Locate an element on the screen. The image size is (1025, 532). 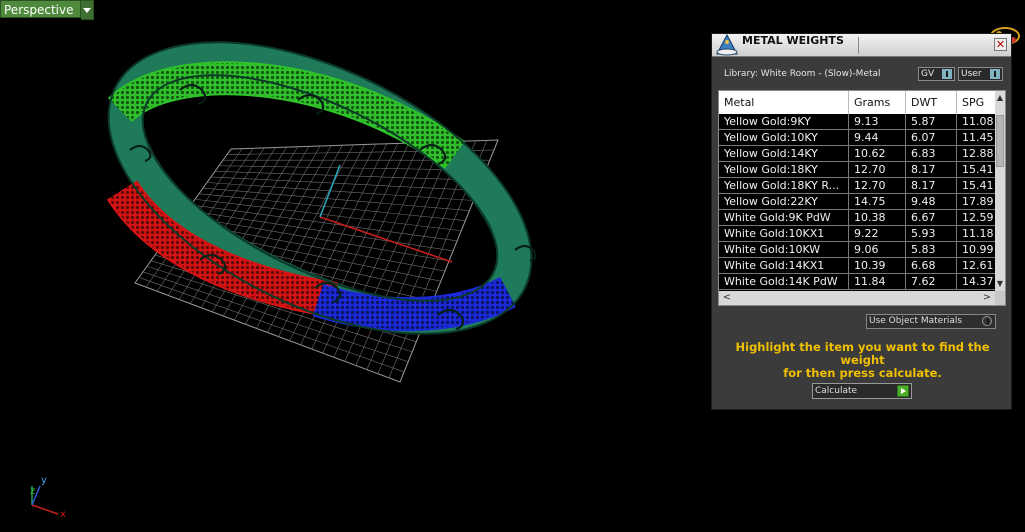
cell-dwt: 6.83 is located at coordinates (931, 153).